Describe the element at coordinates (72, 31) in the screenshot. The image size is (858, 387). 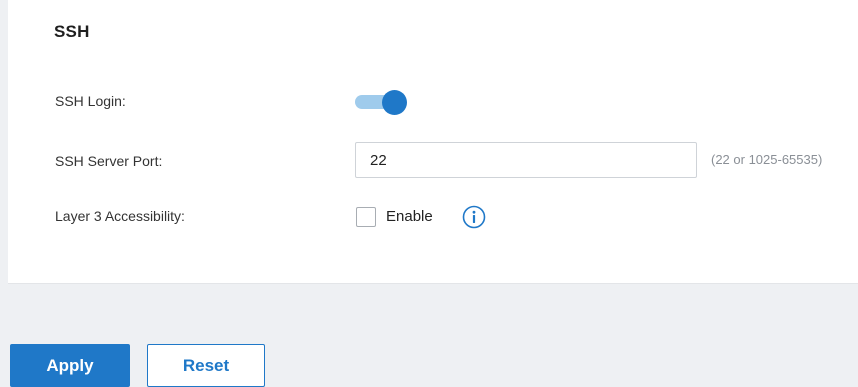
I see `section-title: SSH` at that location.